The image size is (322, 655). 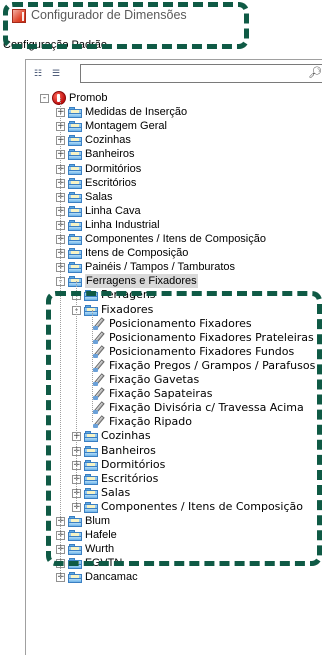 What do you see at coordinates (202, 351) in the screenshot?
I see `tree-node-label: Posicionamento Fixadores Fundos` at bounding box center [202, 351].